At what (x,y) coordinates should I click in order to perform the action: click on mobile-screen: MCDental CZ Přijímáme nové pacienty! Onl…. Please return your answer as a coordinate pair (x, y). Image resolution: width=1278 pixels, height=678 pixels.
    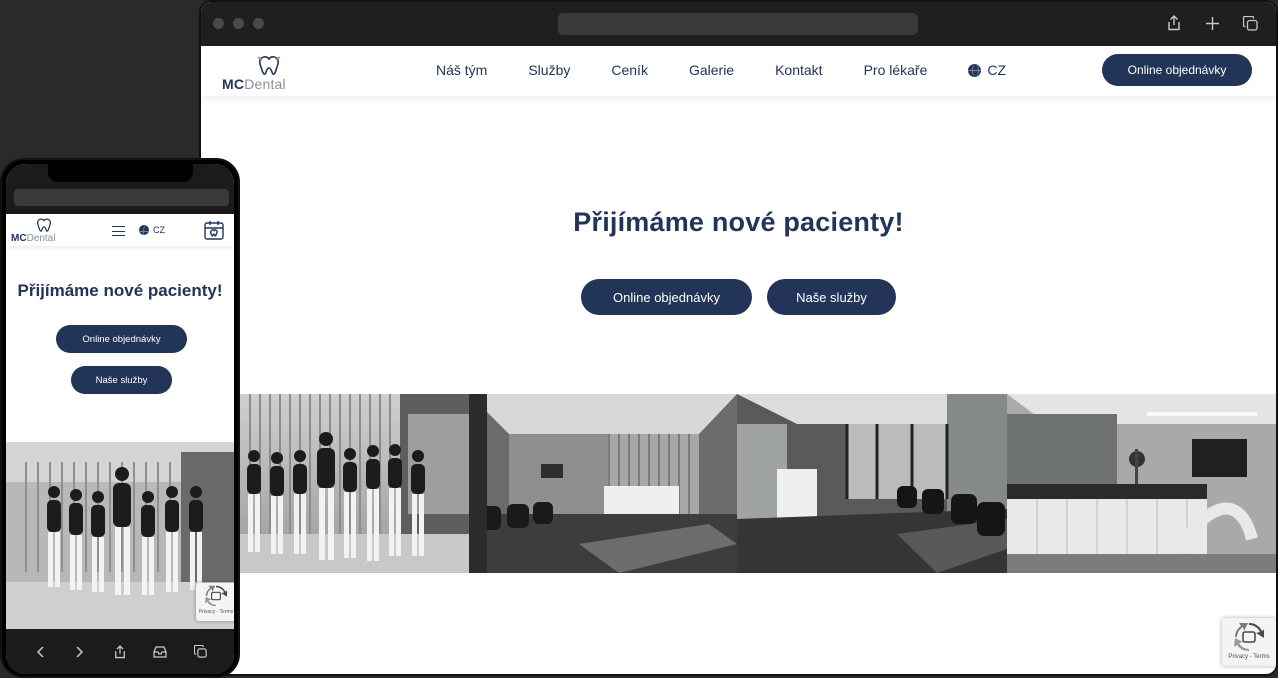
    Looking at the image, I should click on (120, 419).